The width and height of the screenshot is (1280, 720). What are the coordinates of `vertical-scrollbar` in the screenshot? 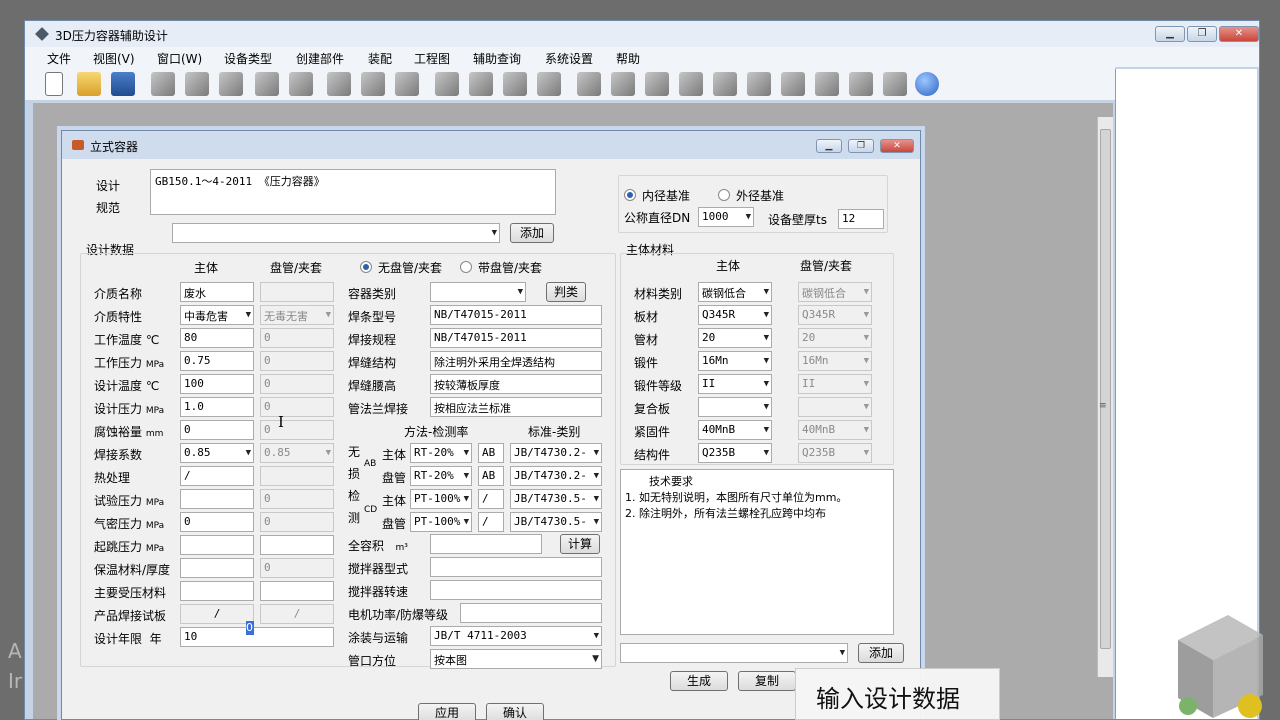 It's located at (1105, 397).